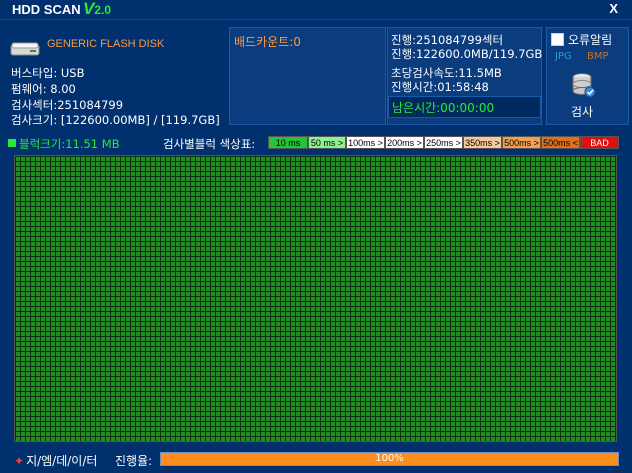 The image size is (632, 473). I want to click on error-alarm-label: 오류알림, so click(590, 39).